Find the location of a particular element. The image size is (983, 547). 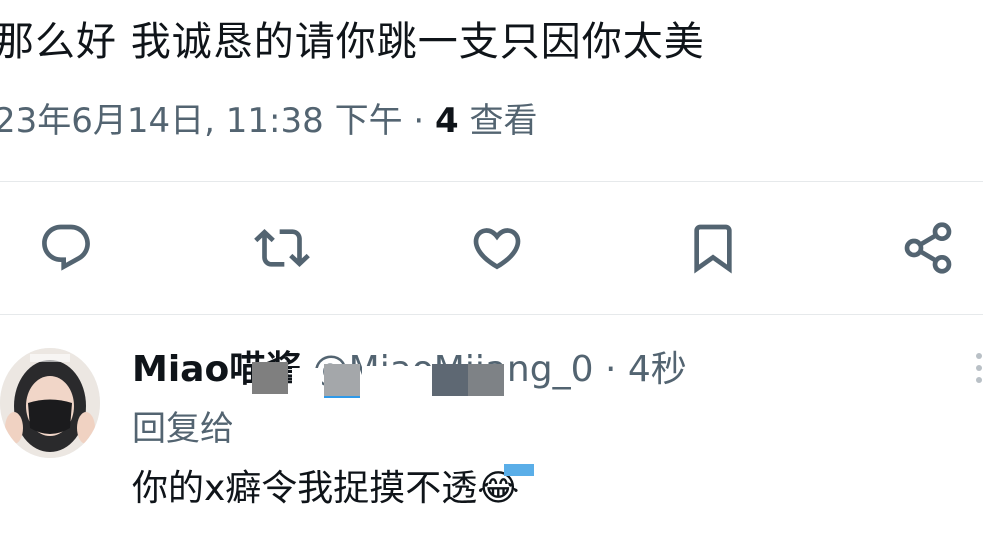

retweet-button is located at coordinates (282, 248).